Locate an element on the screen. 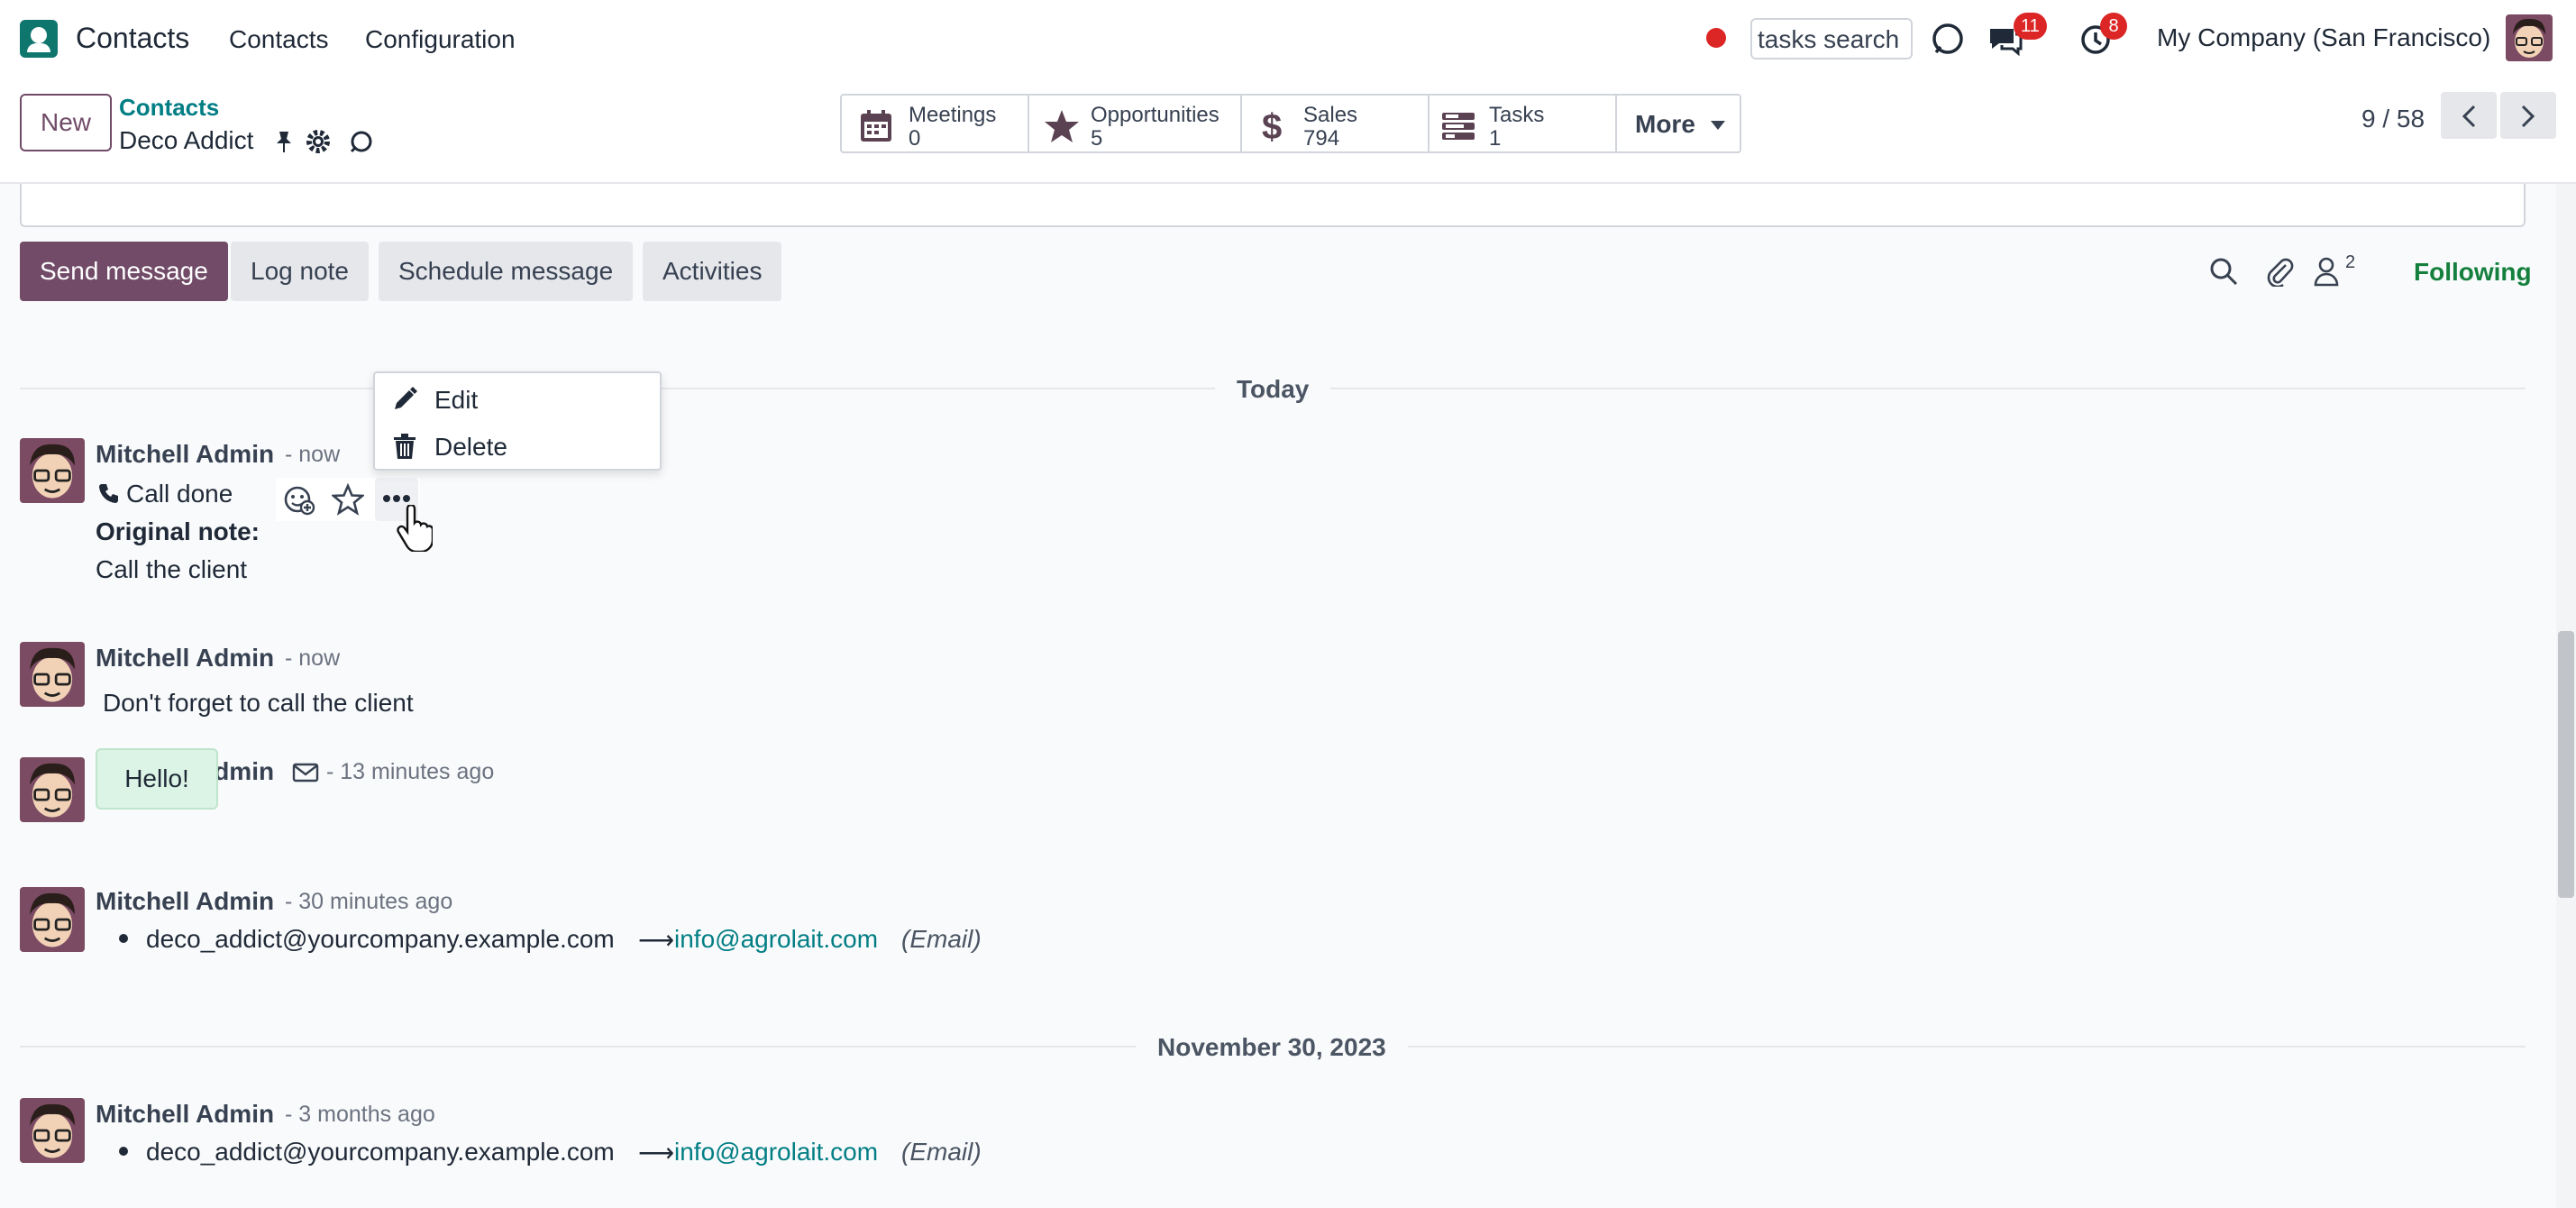  delete-menu-item: Delete is located at coordinates (517, 446).